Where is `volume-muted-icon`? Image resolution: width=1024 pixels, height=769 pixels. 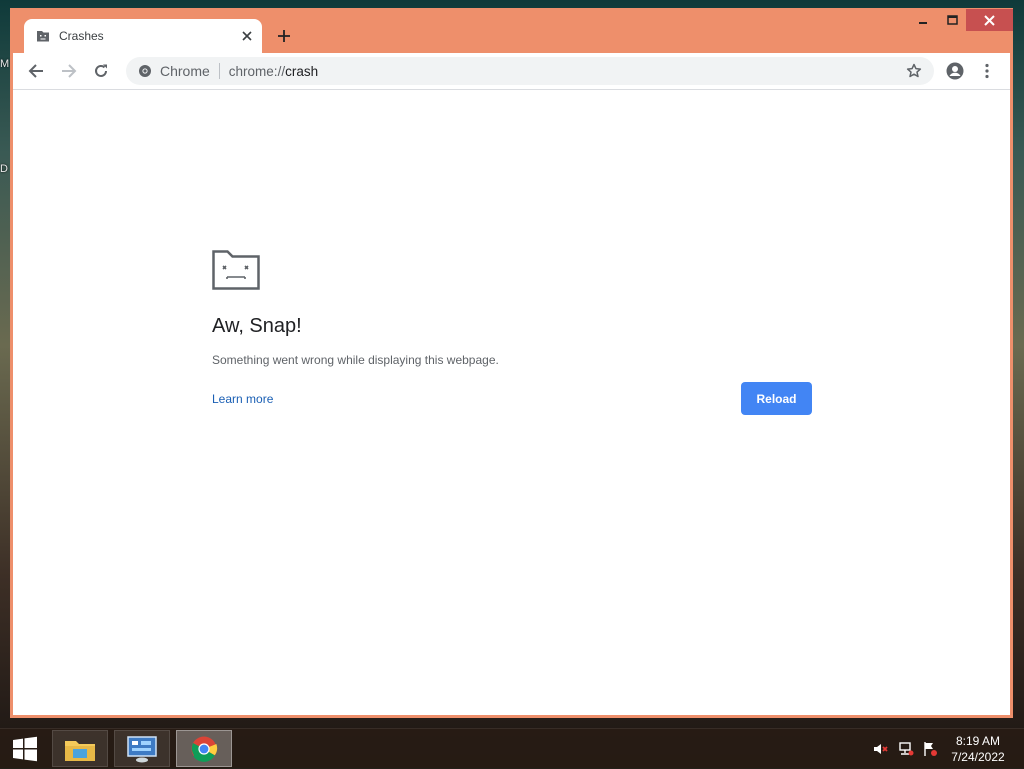
volume-muted-icon is located at coordinates (881, 749).